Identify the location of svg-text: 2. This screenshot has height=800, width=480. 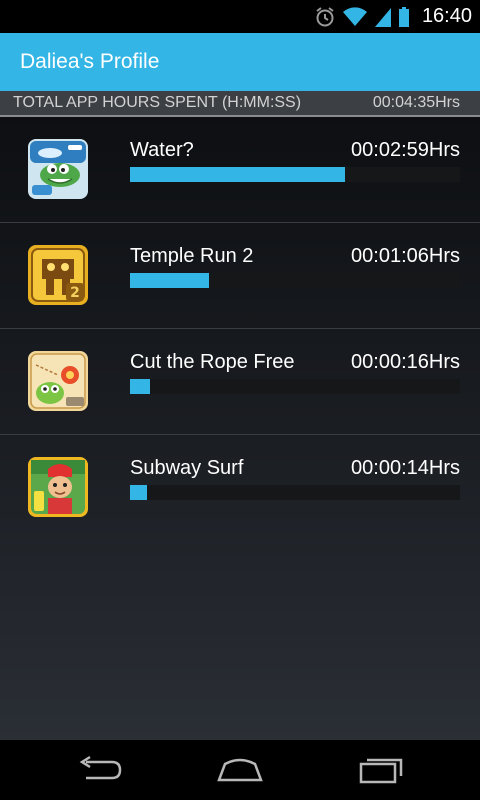
(75, 293).